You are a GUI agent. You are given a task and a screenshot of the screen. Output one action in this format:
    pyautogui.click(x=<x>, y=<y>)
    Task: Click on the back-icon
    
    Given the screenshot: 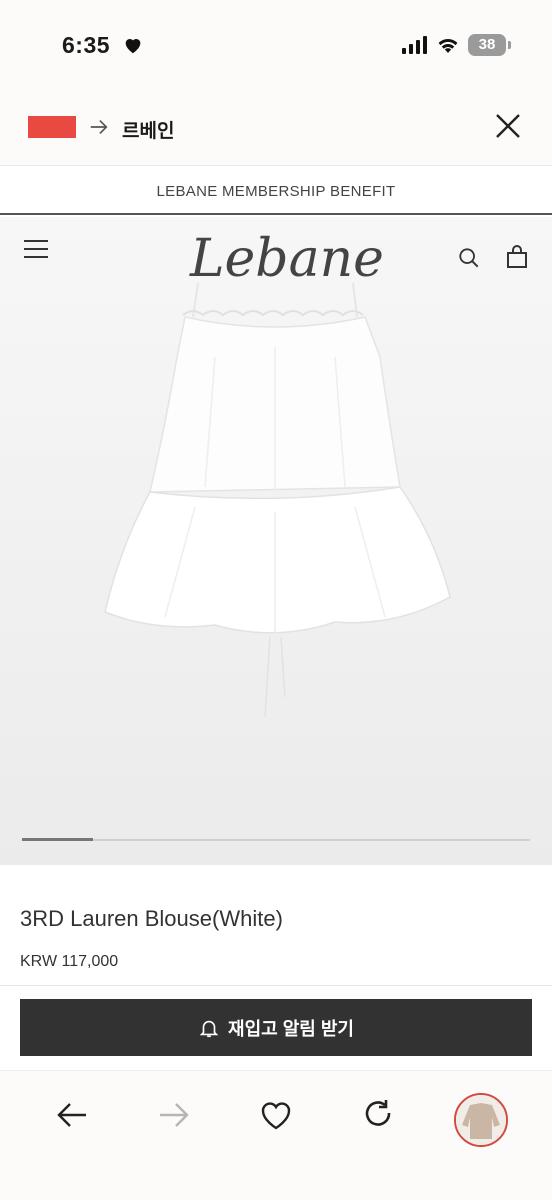 What is the action you would take?
    pyautogui.click(x=72, y=1115)
    